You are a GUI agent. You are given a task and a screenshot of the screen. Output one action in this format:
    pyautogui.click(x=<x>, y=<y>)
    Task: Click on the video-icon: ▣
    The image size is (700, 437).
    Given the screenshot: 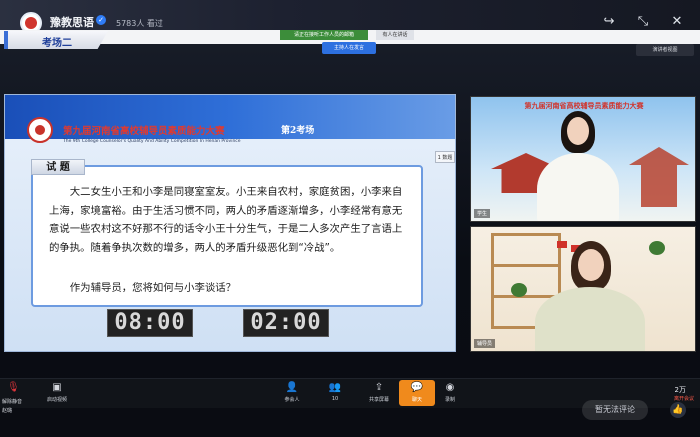 What is the action you would take?
    pyautogui.click(x=57, y=387)
    